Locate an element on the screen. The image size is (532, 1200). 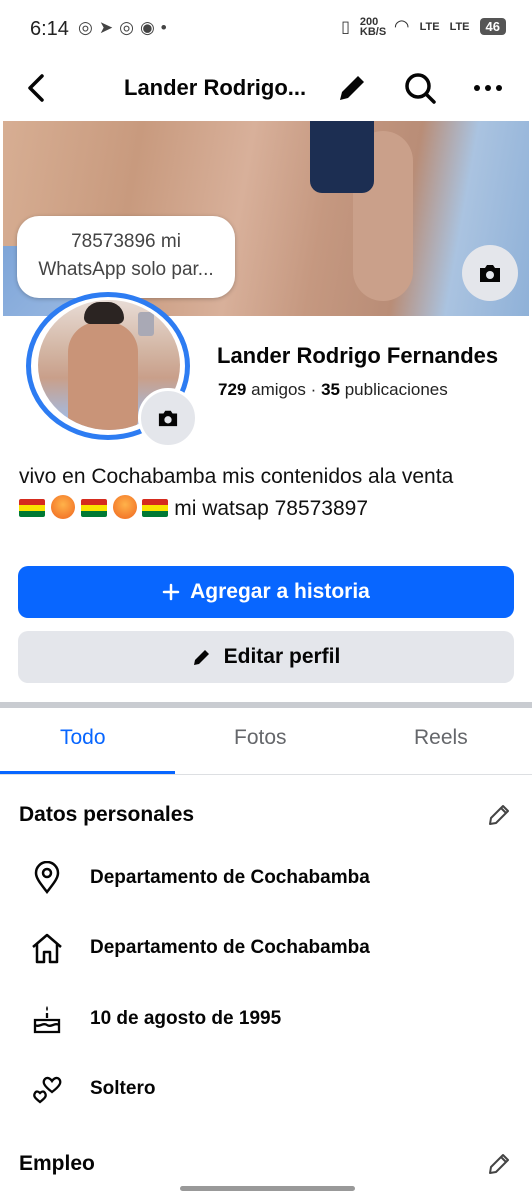
edit-pencil-icon is located at coordinates (352, 88).